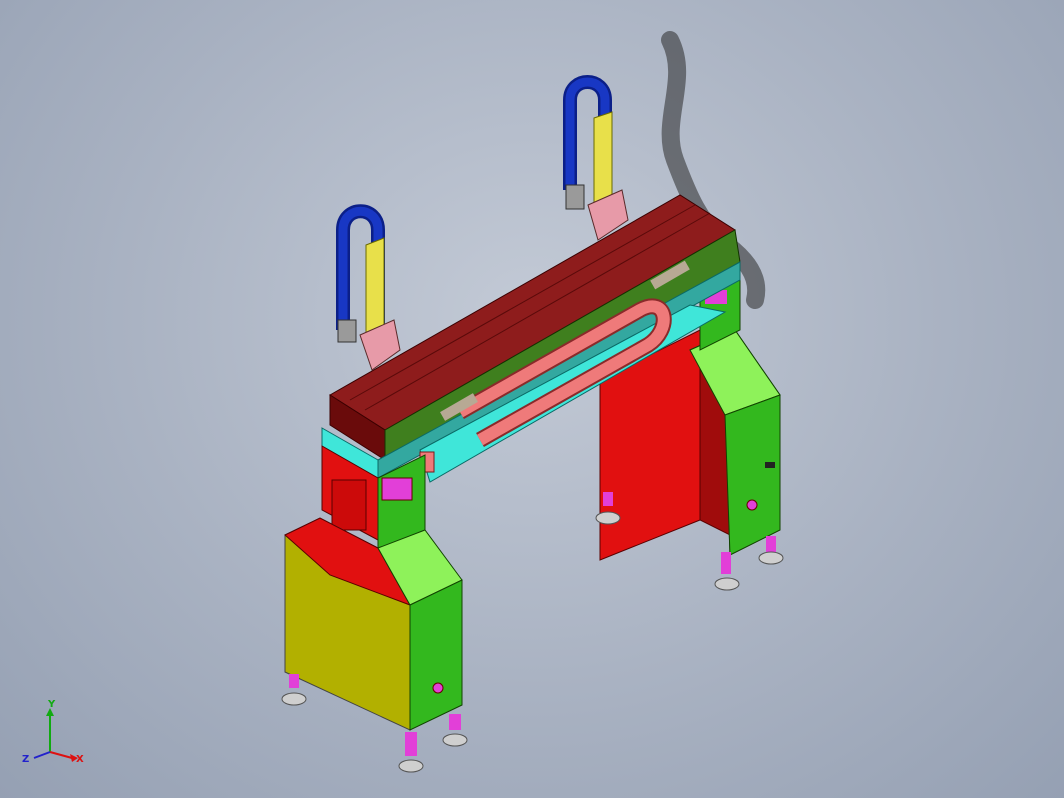  What do you see at coordinates (51, 705) in the screenshot?
I see `y-axis-label: Y` at bounding box center [51, 705].